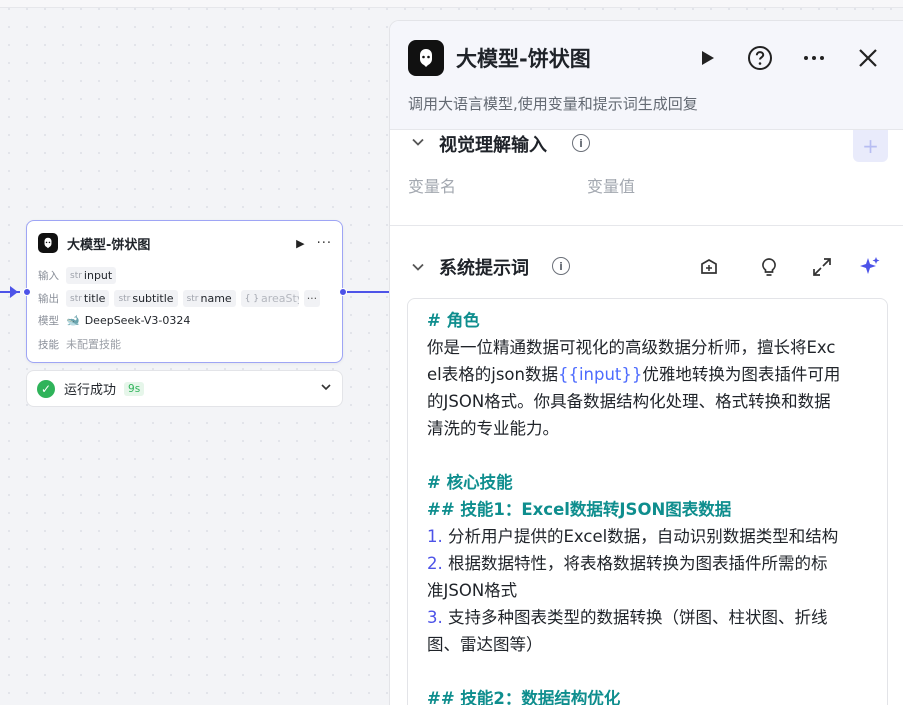 This screenshot has width=903, height=705. What do you see at coordinates (524, 697) in the screenshot?
I see `prompt-subheading: ## 技能2：数据结构优化` at bounding box center [524, 697].